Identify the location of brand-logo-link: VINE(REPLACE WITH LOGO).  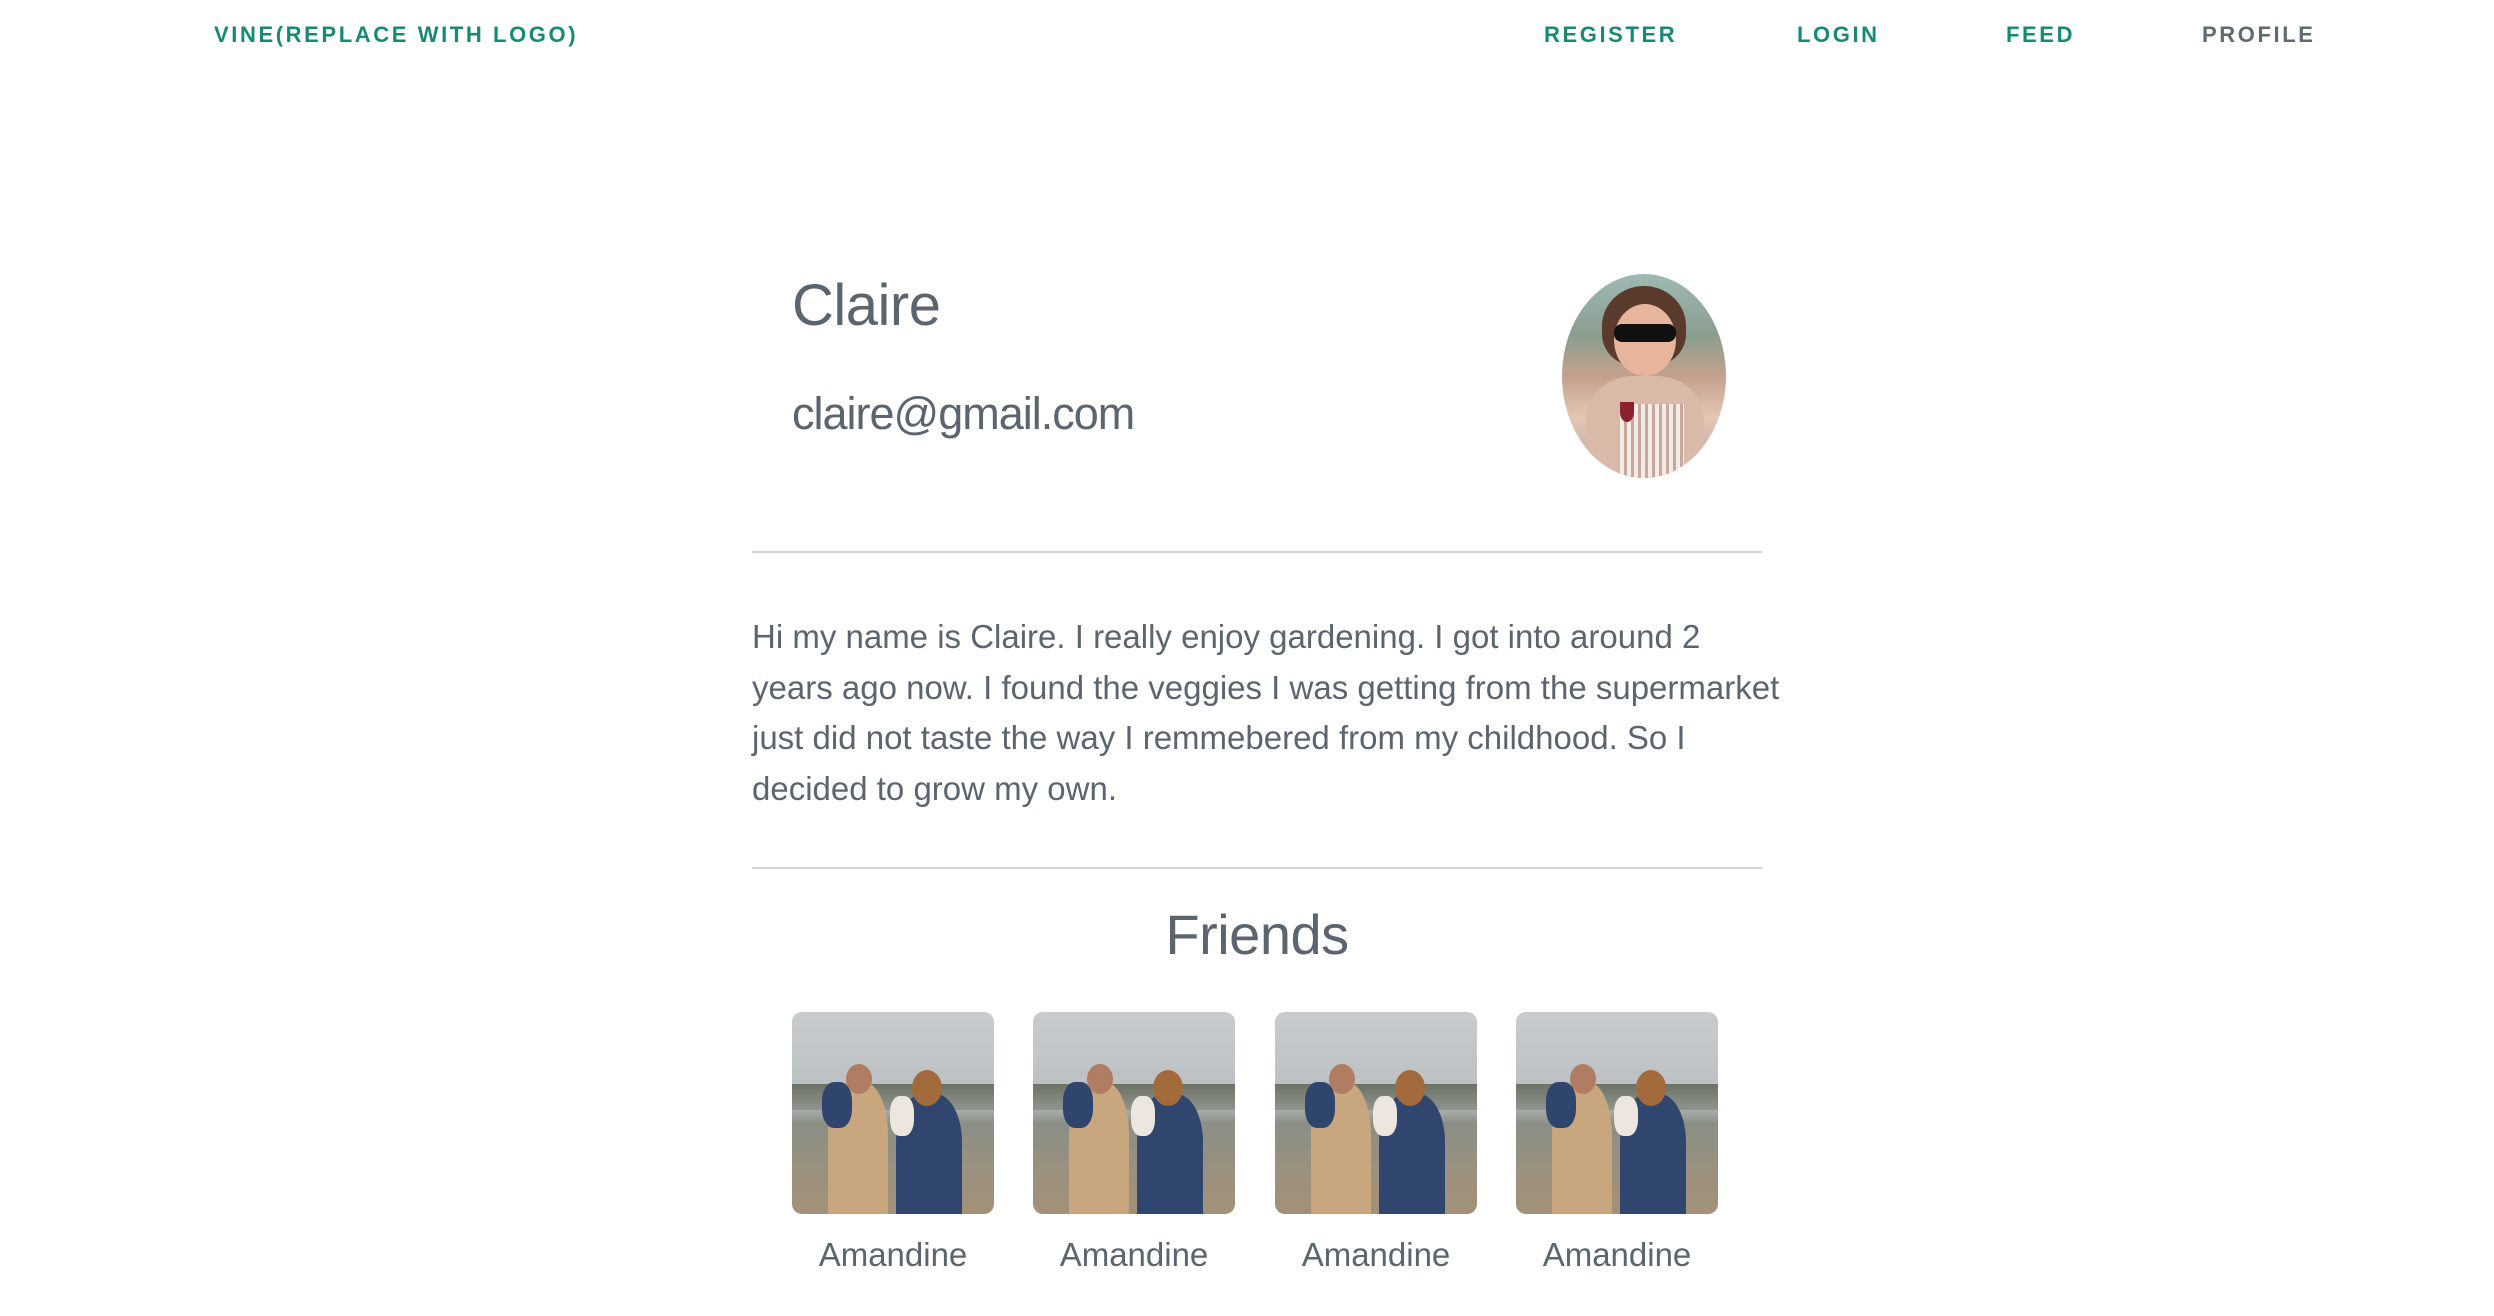
(396, 35).